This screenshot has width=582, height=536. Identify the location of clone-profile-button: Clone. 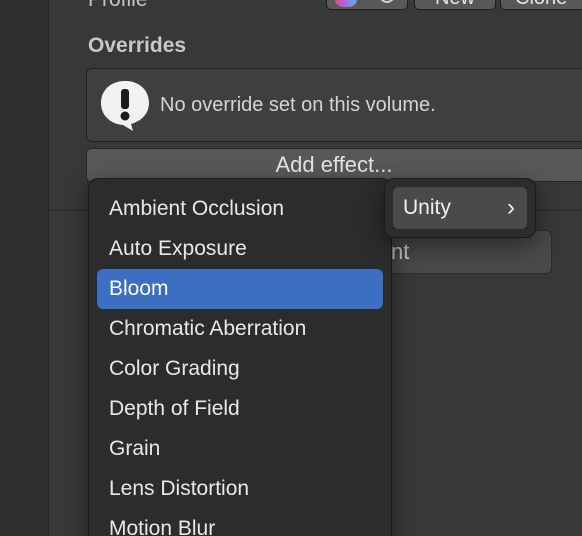
(541, 5).